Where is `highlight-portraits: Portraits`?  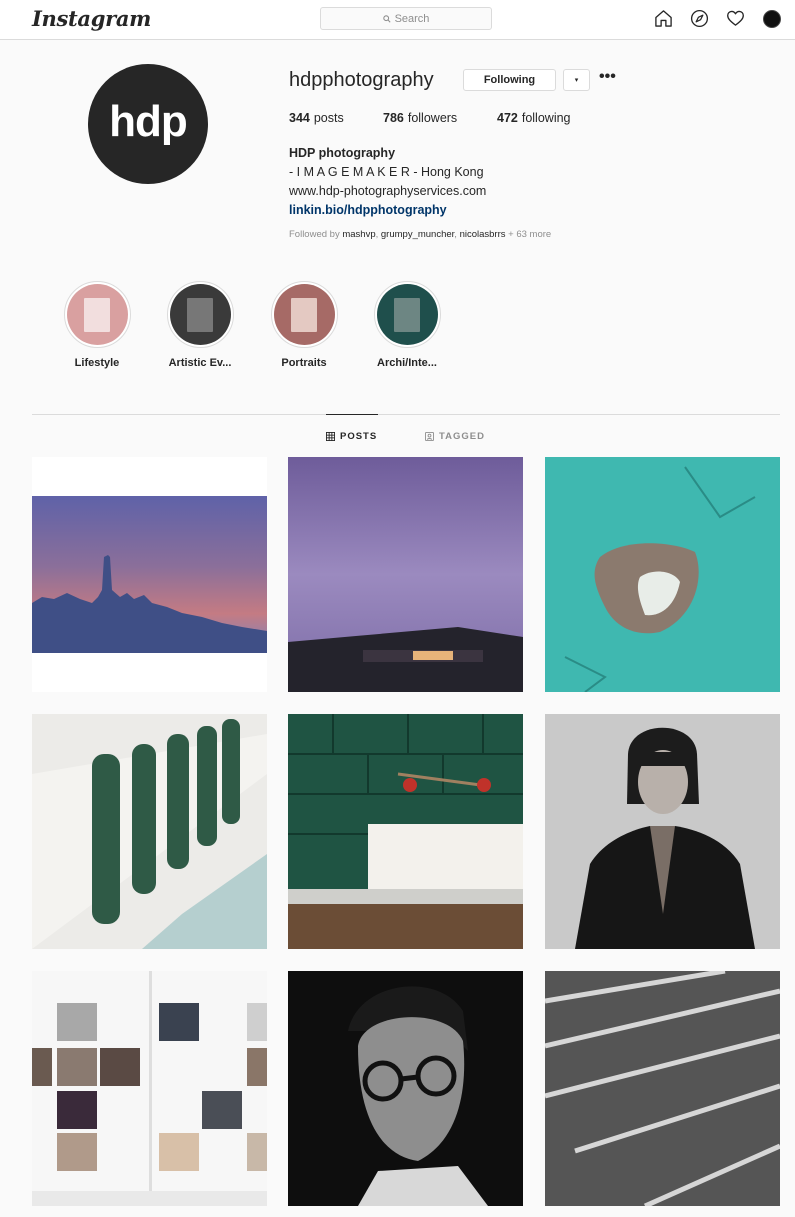 highlight-portraits: Portraits is located at coordinates (304, 325).